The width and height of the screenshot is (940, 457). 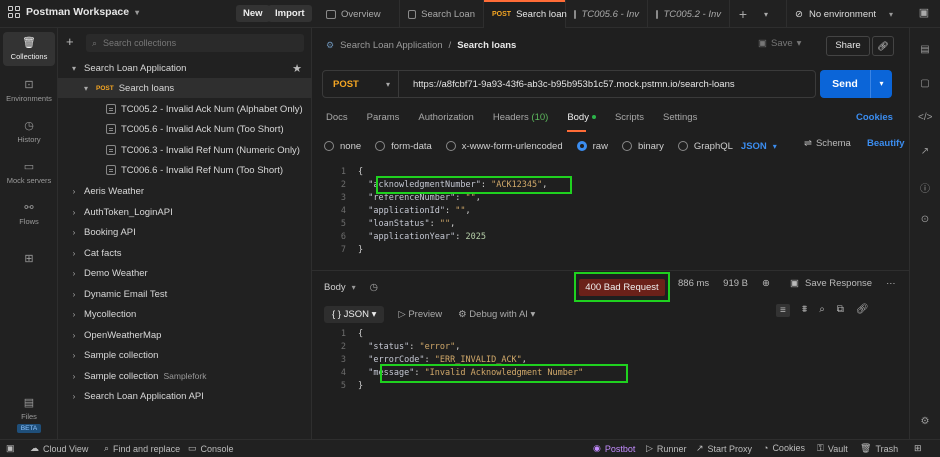 What do you see at coordinates (496, 314) in the screenshot?
I see `debug-with-ai-button: ⚙ Debug with AI ▾` at bounding box center [496, 314].